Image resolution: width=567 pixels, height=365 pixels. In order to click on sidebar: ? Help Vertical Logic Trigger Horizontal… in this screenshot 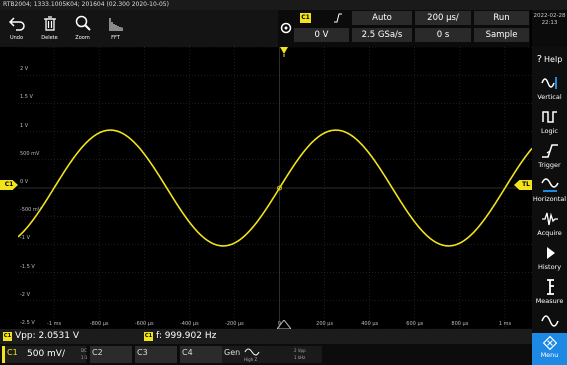, I will do `click(549, 206)`.